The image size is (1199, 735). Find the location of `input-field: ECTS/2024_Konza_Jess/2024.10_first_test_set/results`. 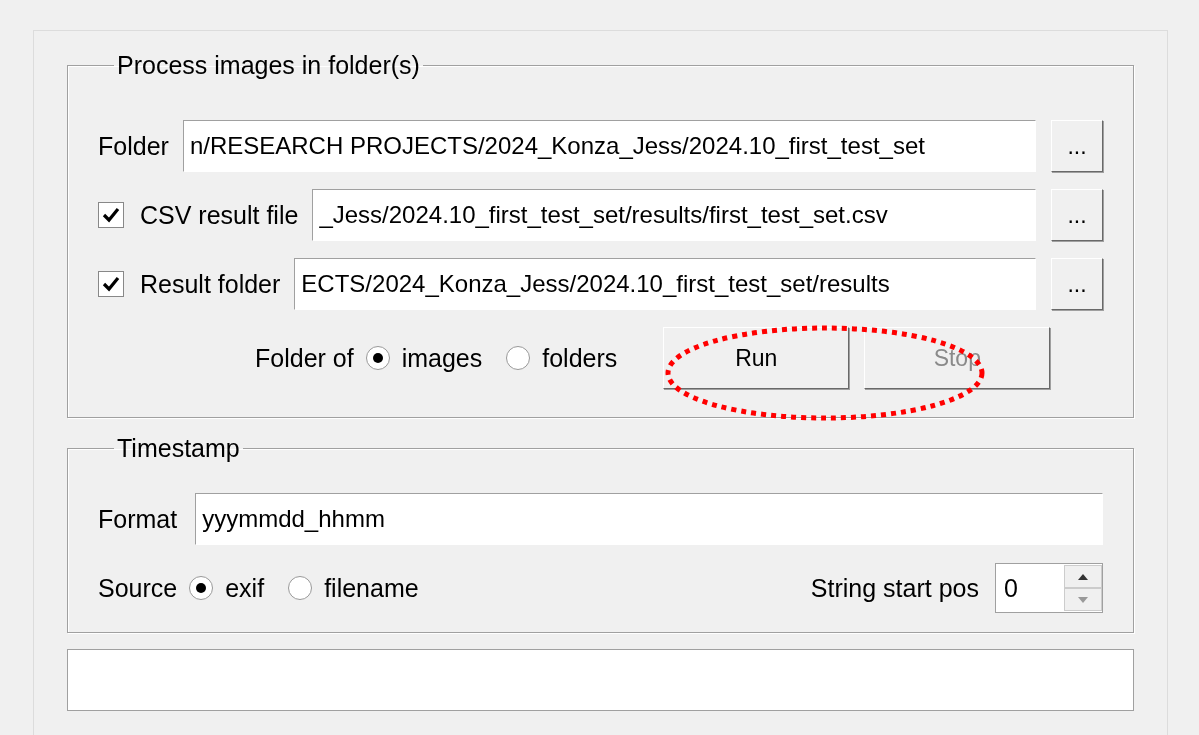

input-field: ECTS/2024_Konza_Jess/2024.10_first_test_set/results is located at coordinates (665, 284).